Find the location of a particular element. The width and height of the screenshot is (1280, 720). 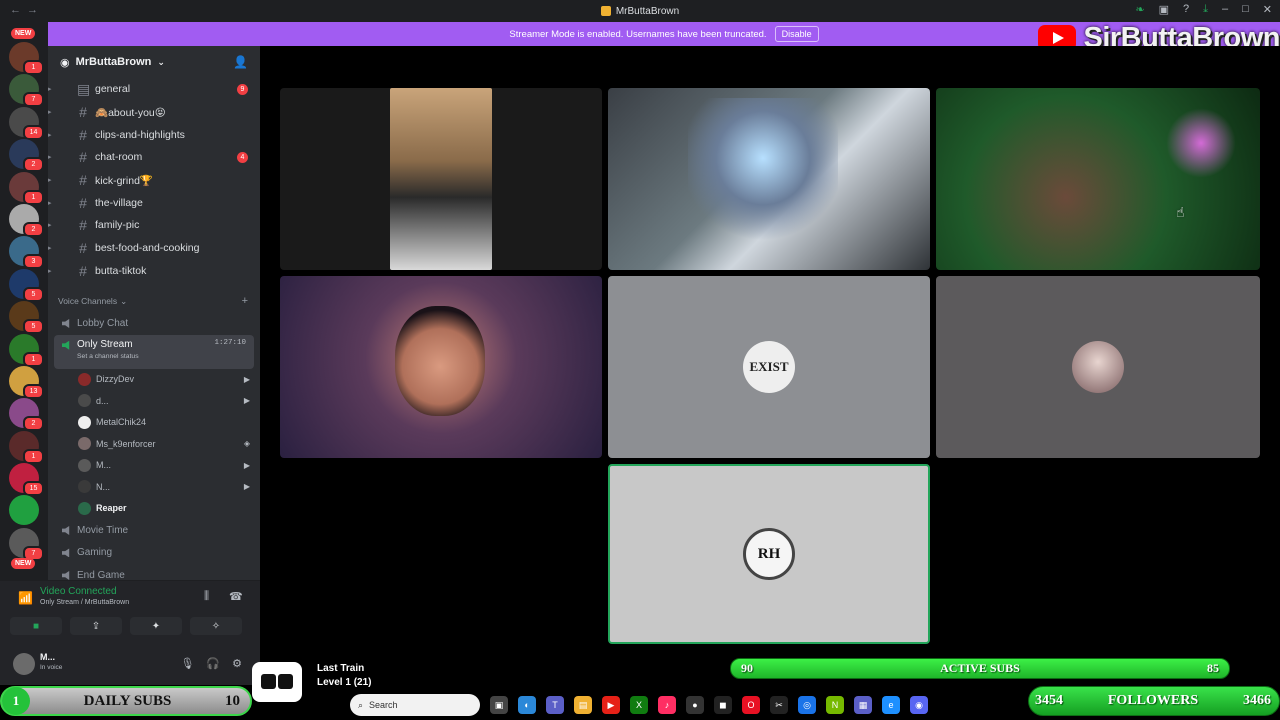

voice-channel: End Game is located at coordinates (154, 572).